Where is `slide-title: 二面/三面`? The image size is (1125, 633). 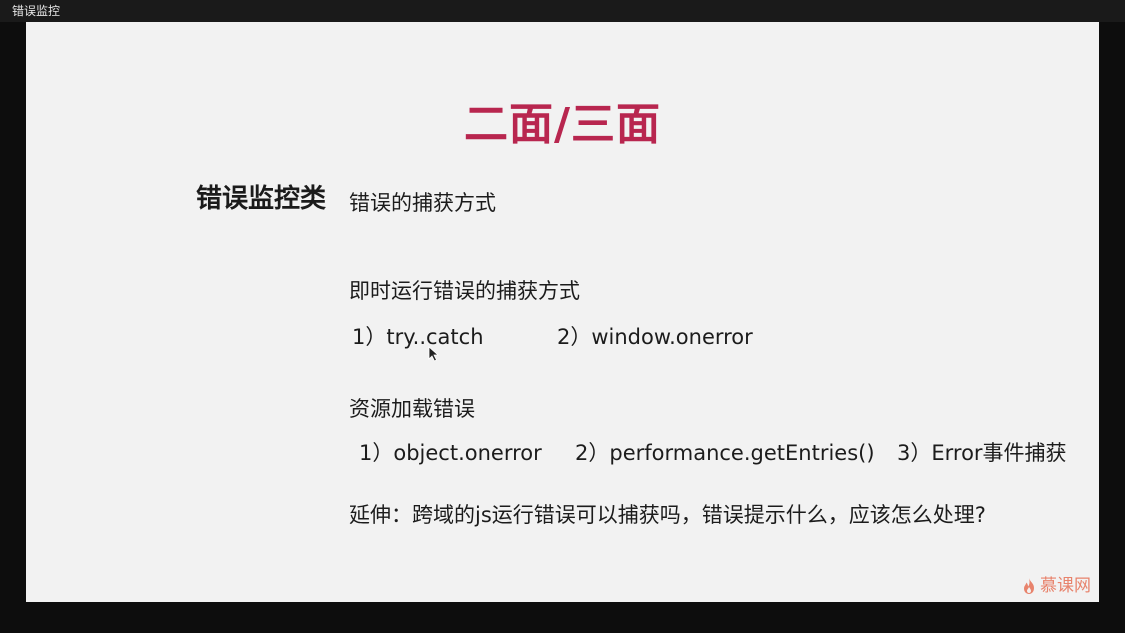
slide-title: 二面/三面 is located at coordinates (562, 124).